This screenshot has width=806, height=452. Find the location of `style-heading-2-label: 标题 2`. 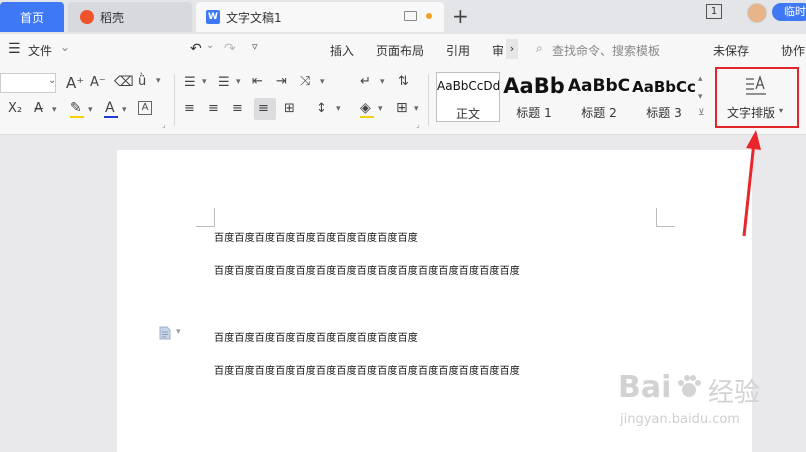

style-heading-2-label: 标题 2 is located at coordinates (599, 113).